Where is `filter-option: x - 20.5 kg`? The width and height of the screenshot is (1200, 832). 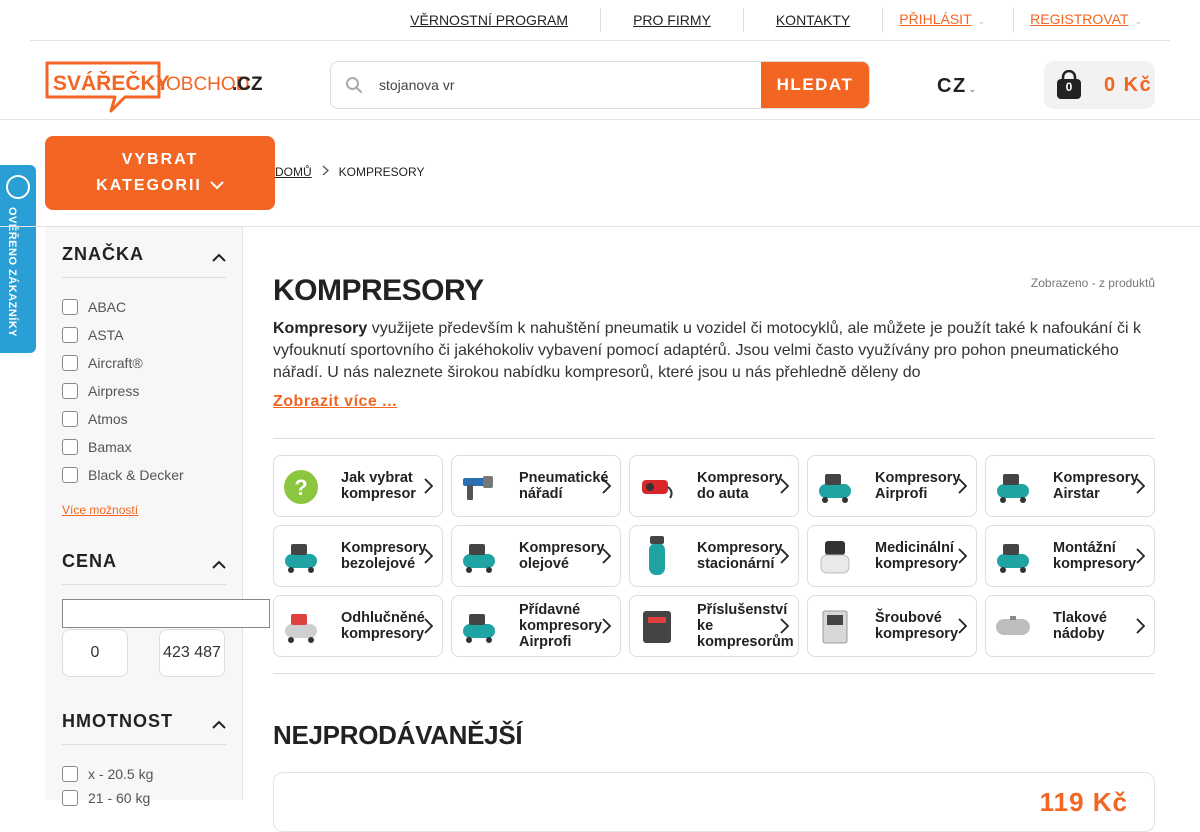 filter-option: x - 20.5 kg is located at coordinates (107, 774).